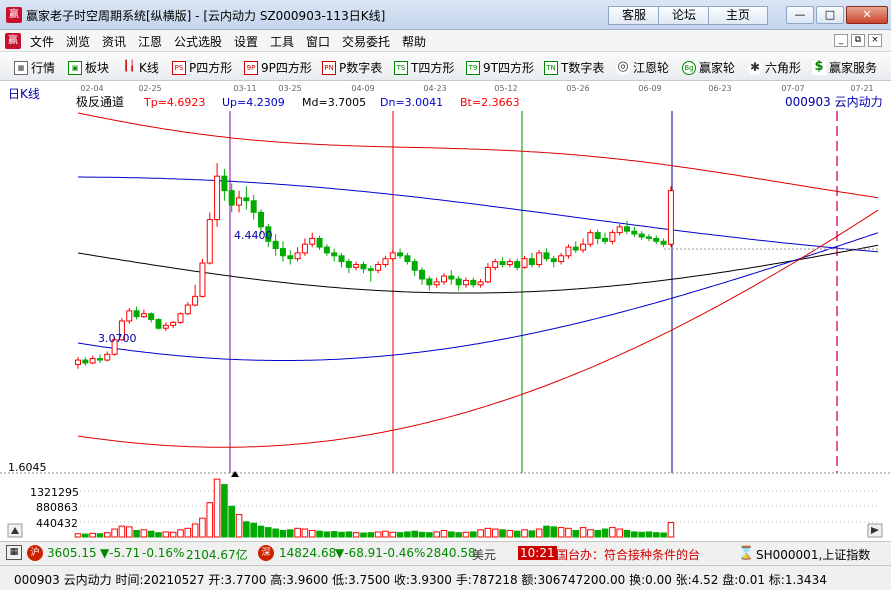  What do you see at coordinates (198, 41) in the screenshot?
I see `menu-formula: 公式选股` at bounding box center [198, 41].